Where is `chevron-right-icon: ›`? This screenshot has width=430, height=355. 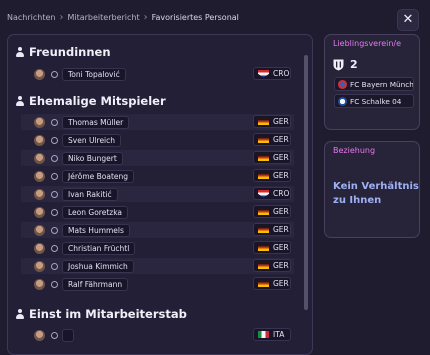 chevron-right-icon: › is located at coordinates (61, 17).